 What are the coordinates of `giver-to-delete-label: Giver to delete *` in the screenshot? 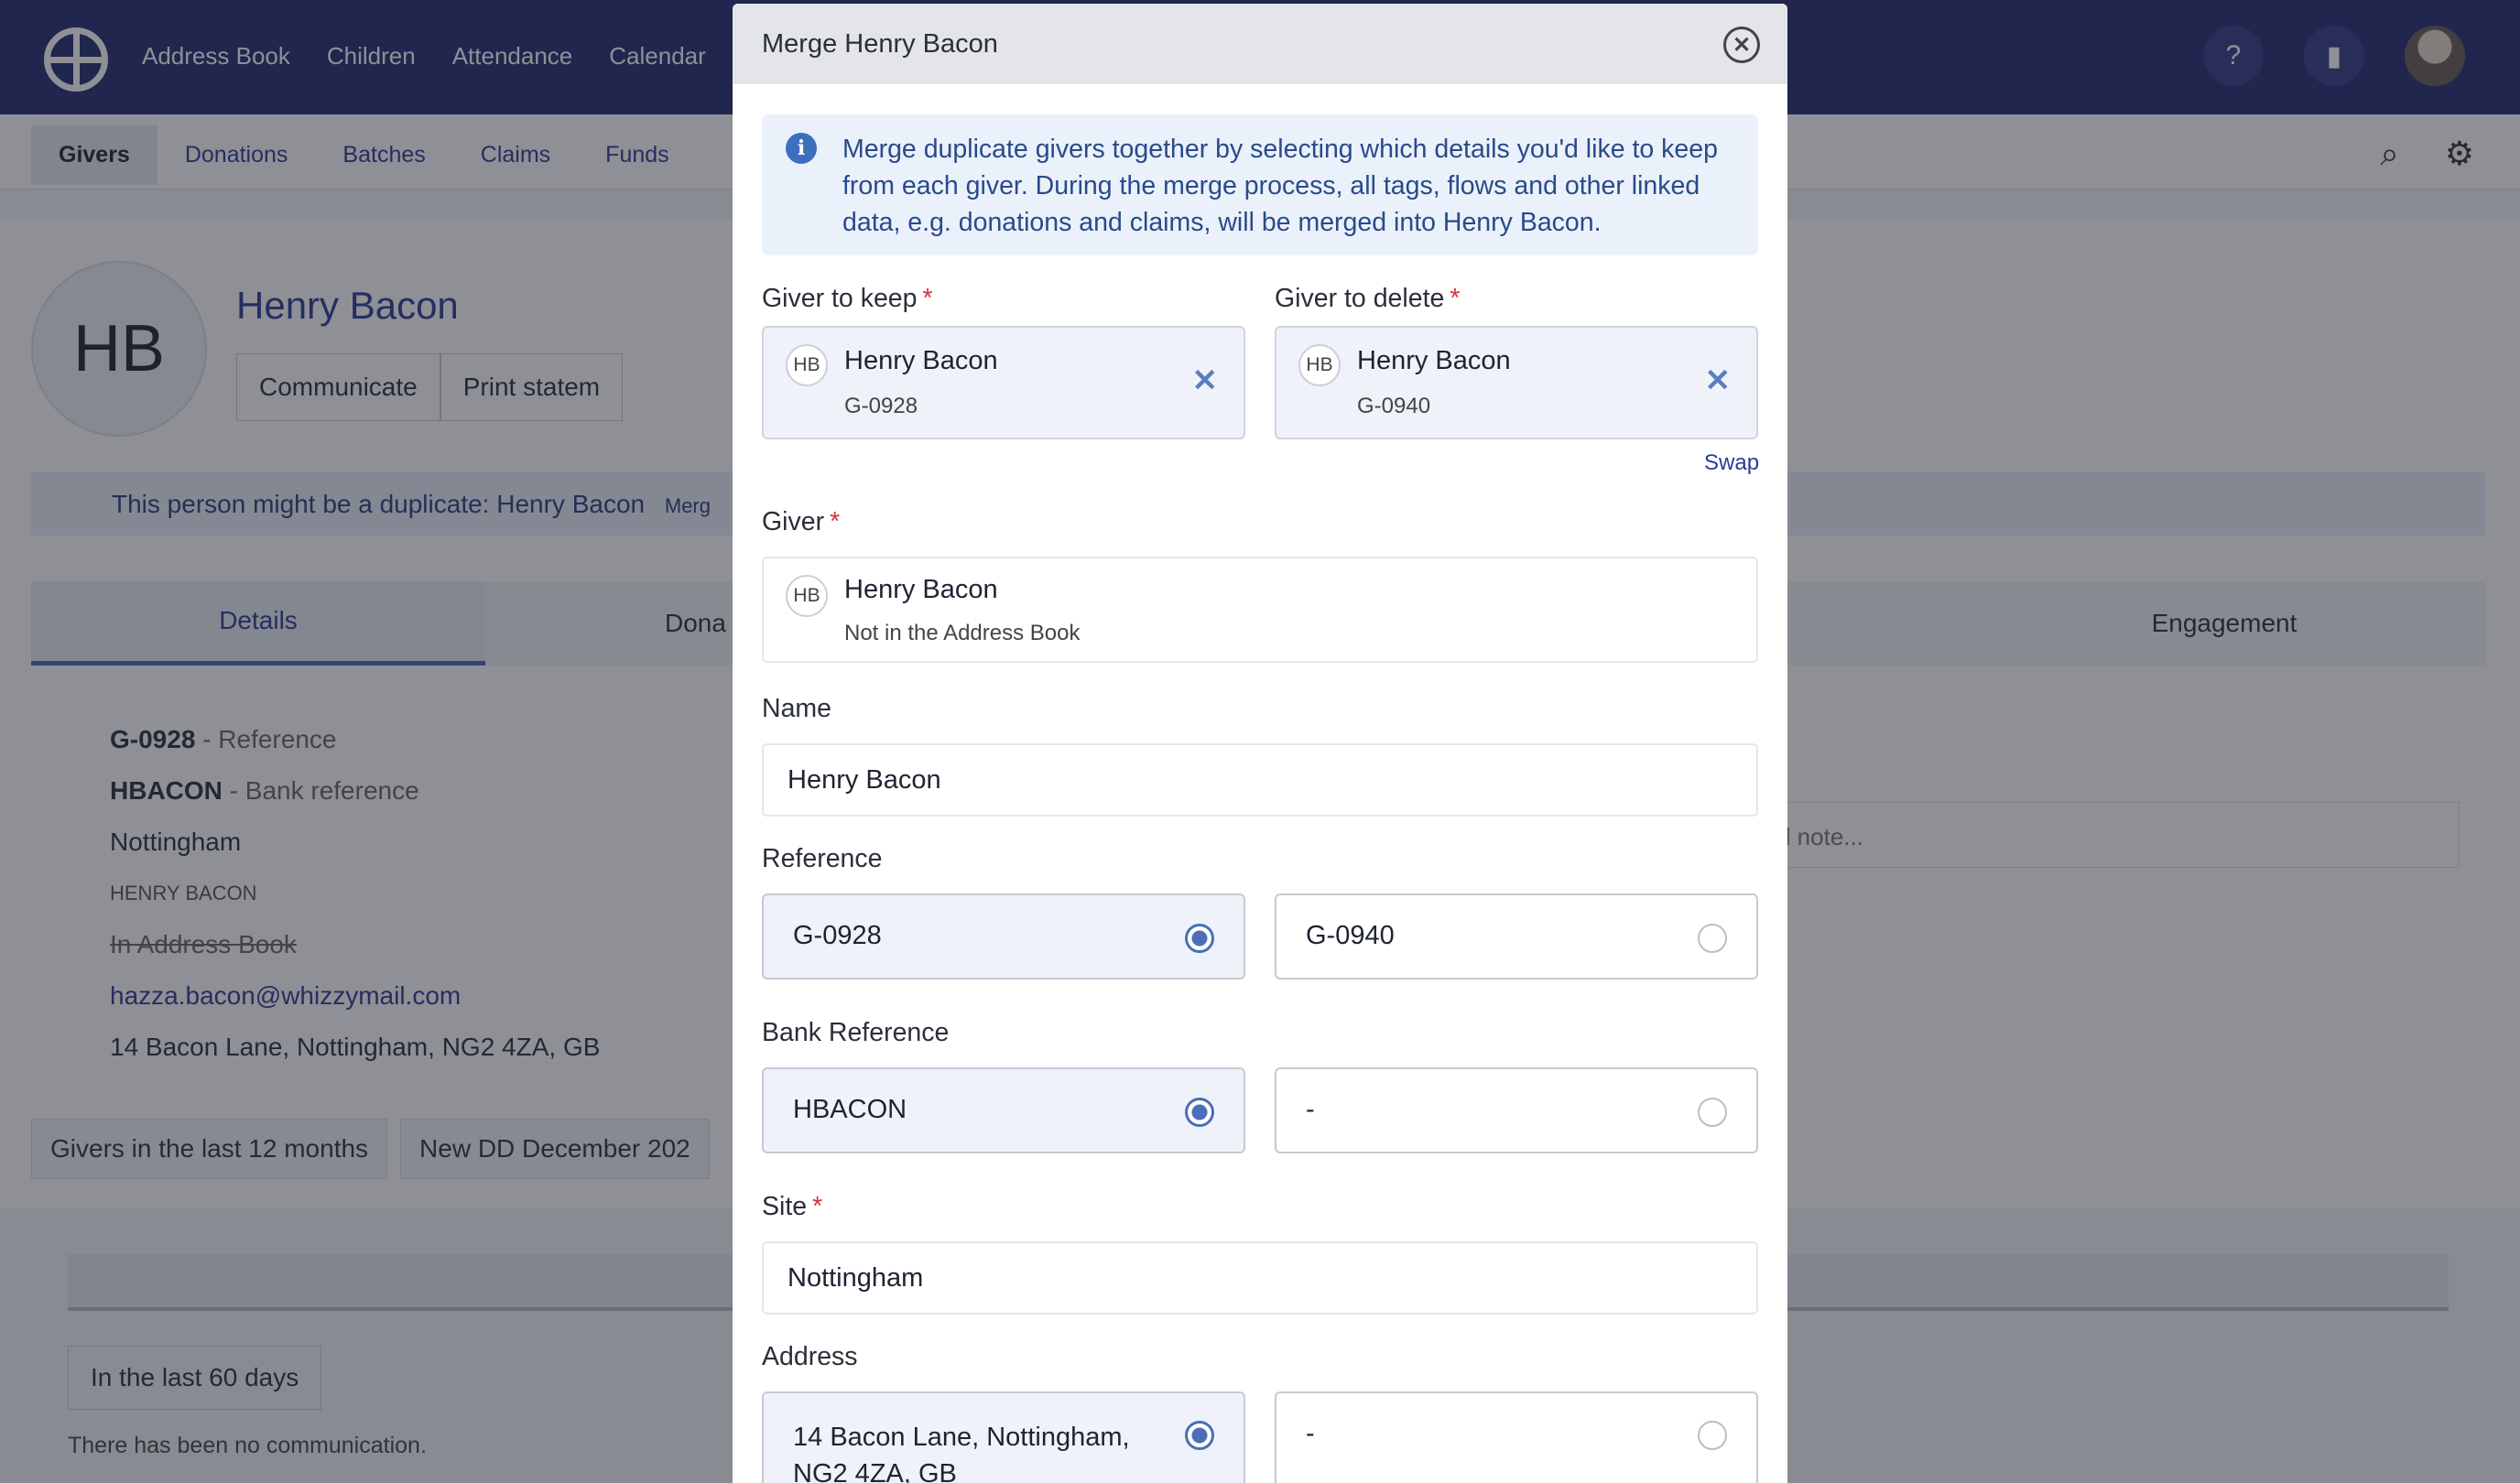 It's located at (1368, 298).